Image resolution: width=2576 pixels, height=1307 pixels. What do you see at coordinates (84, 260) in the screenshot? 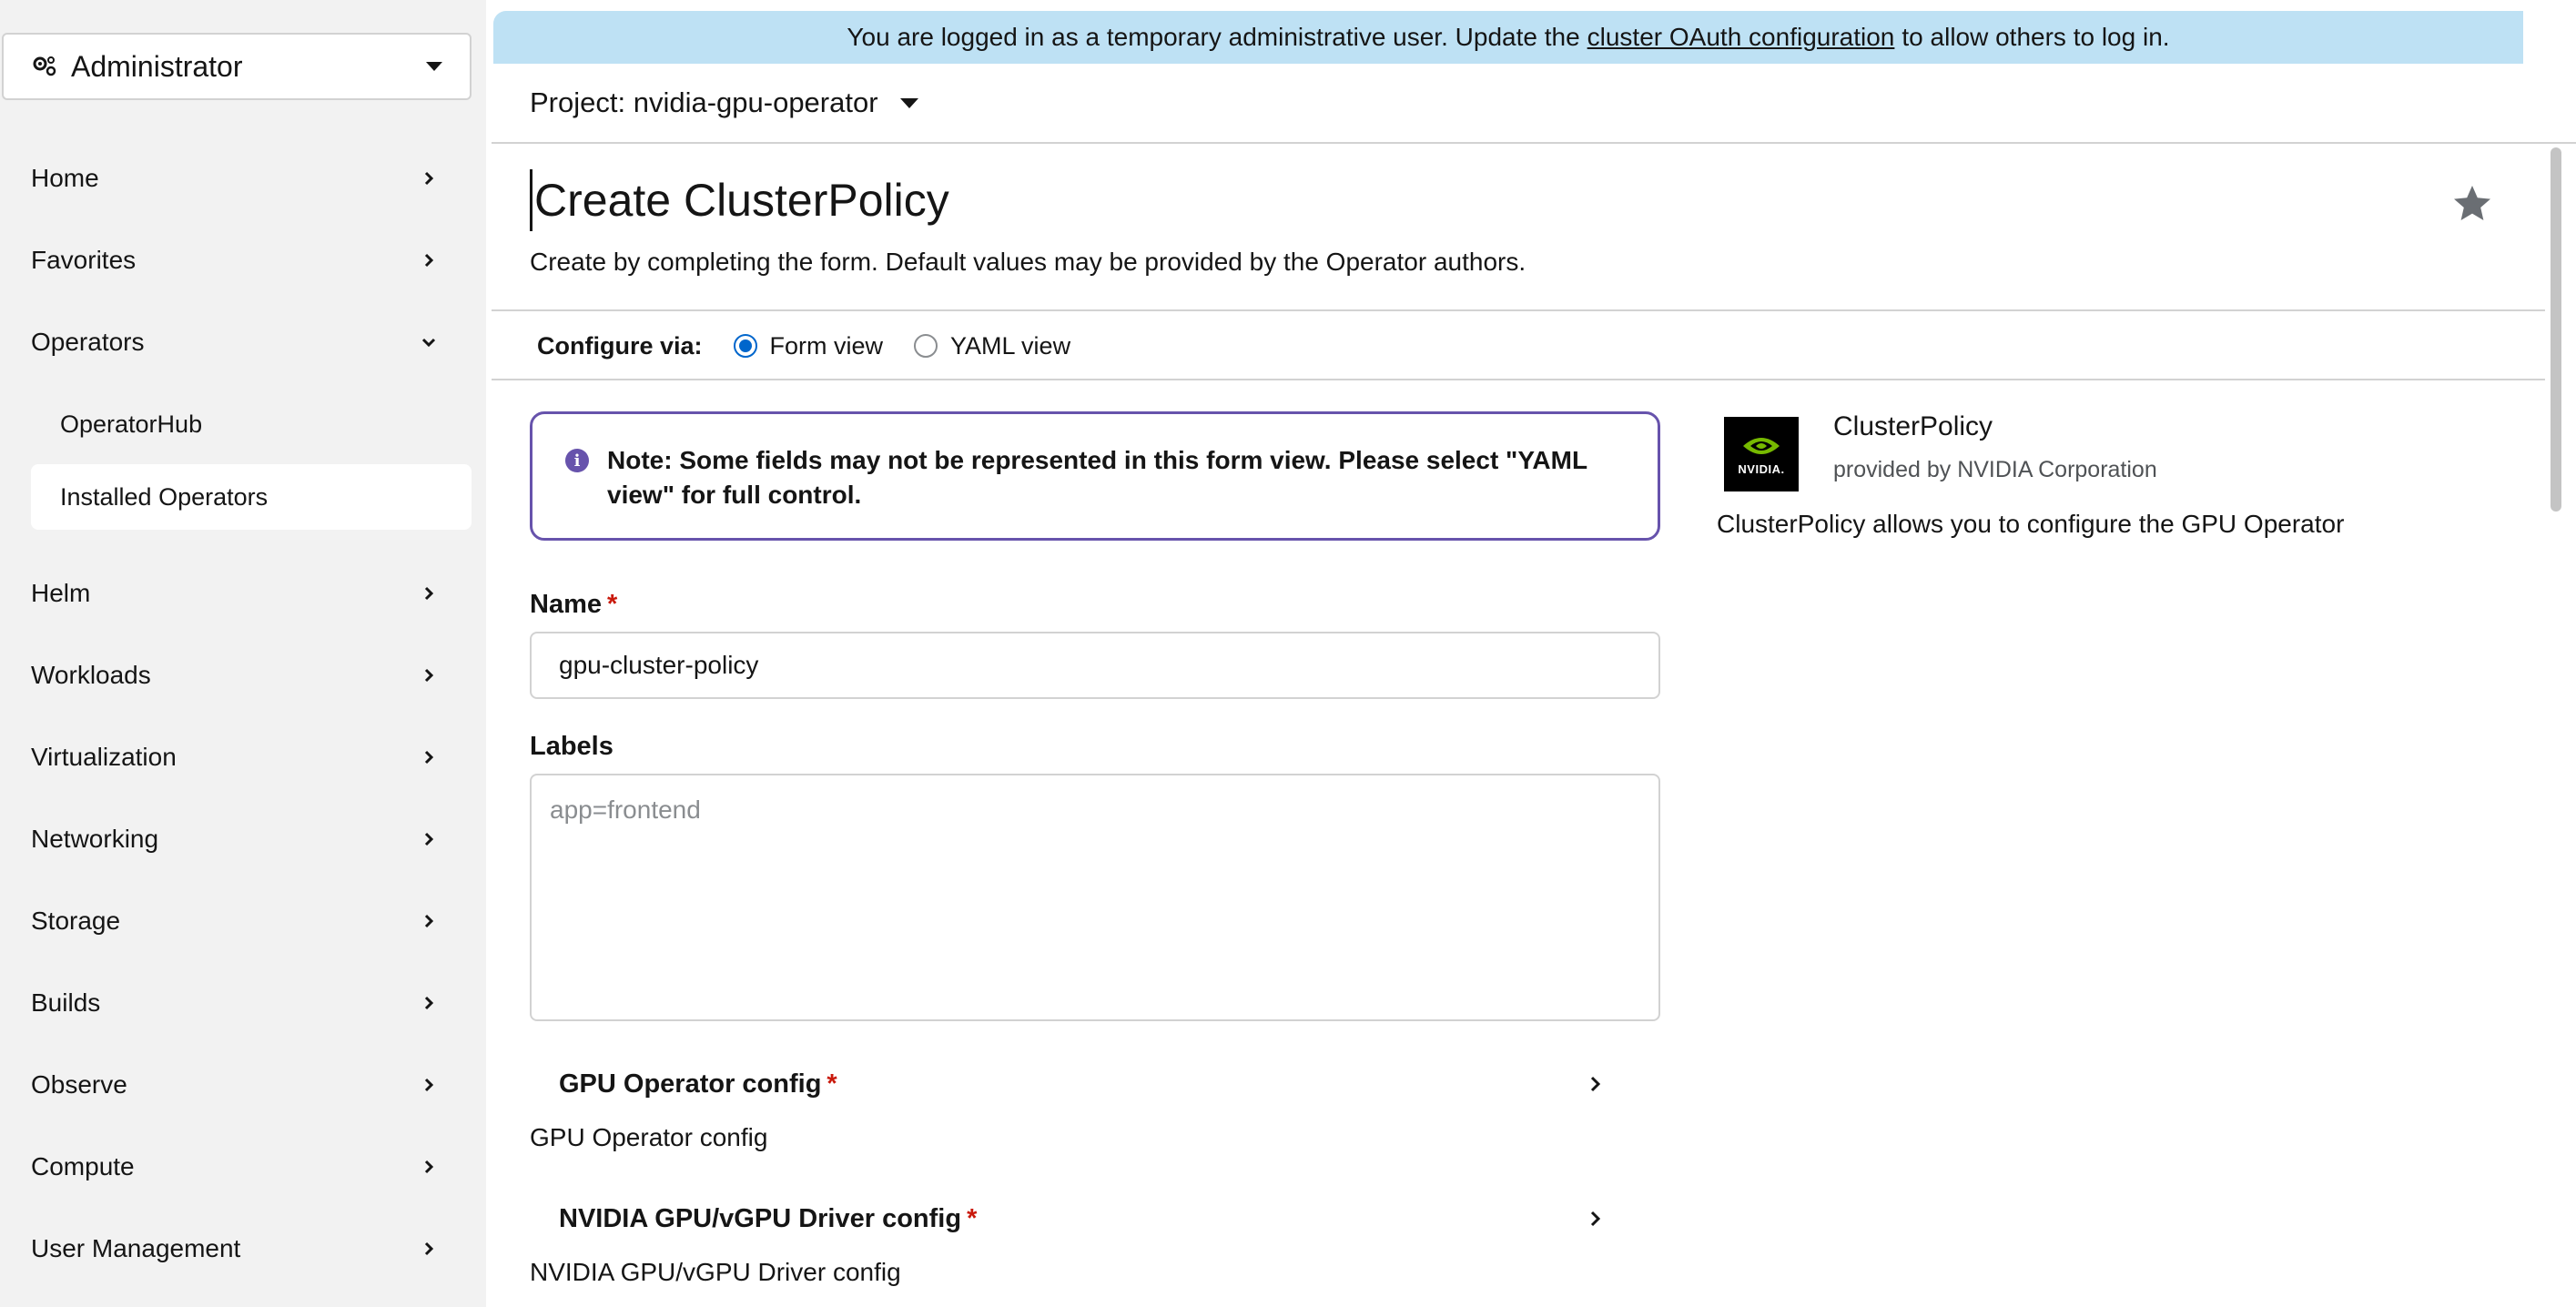
I see `nav-label: Favorites` at bounding box center [84, 260].